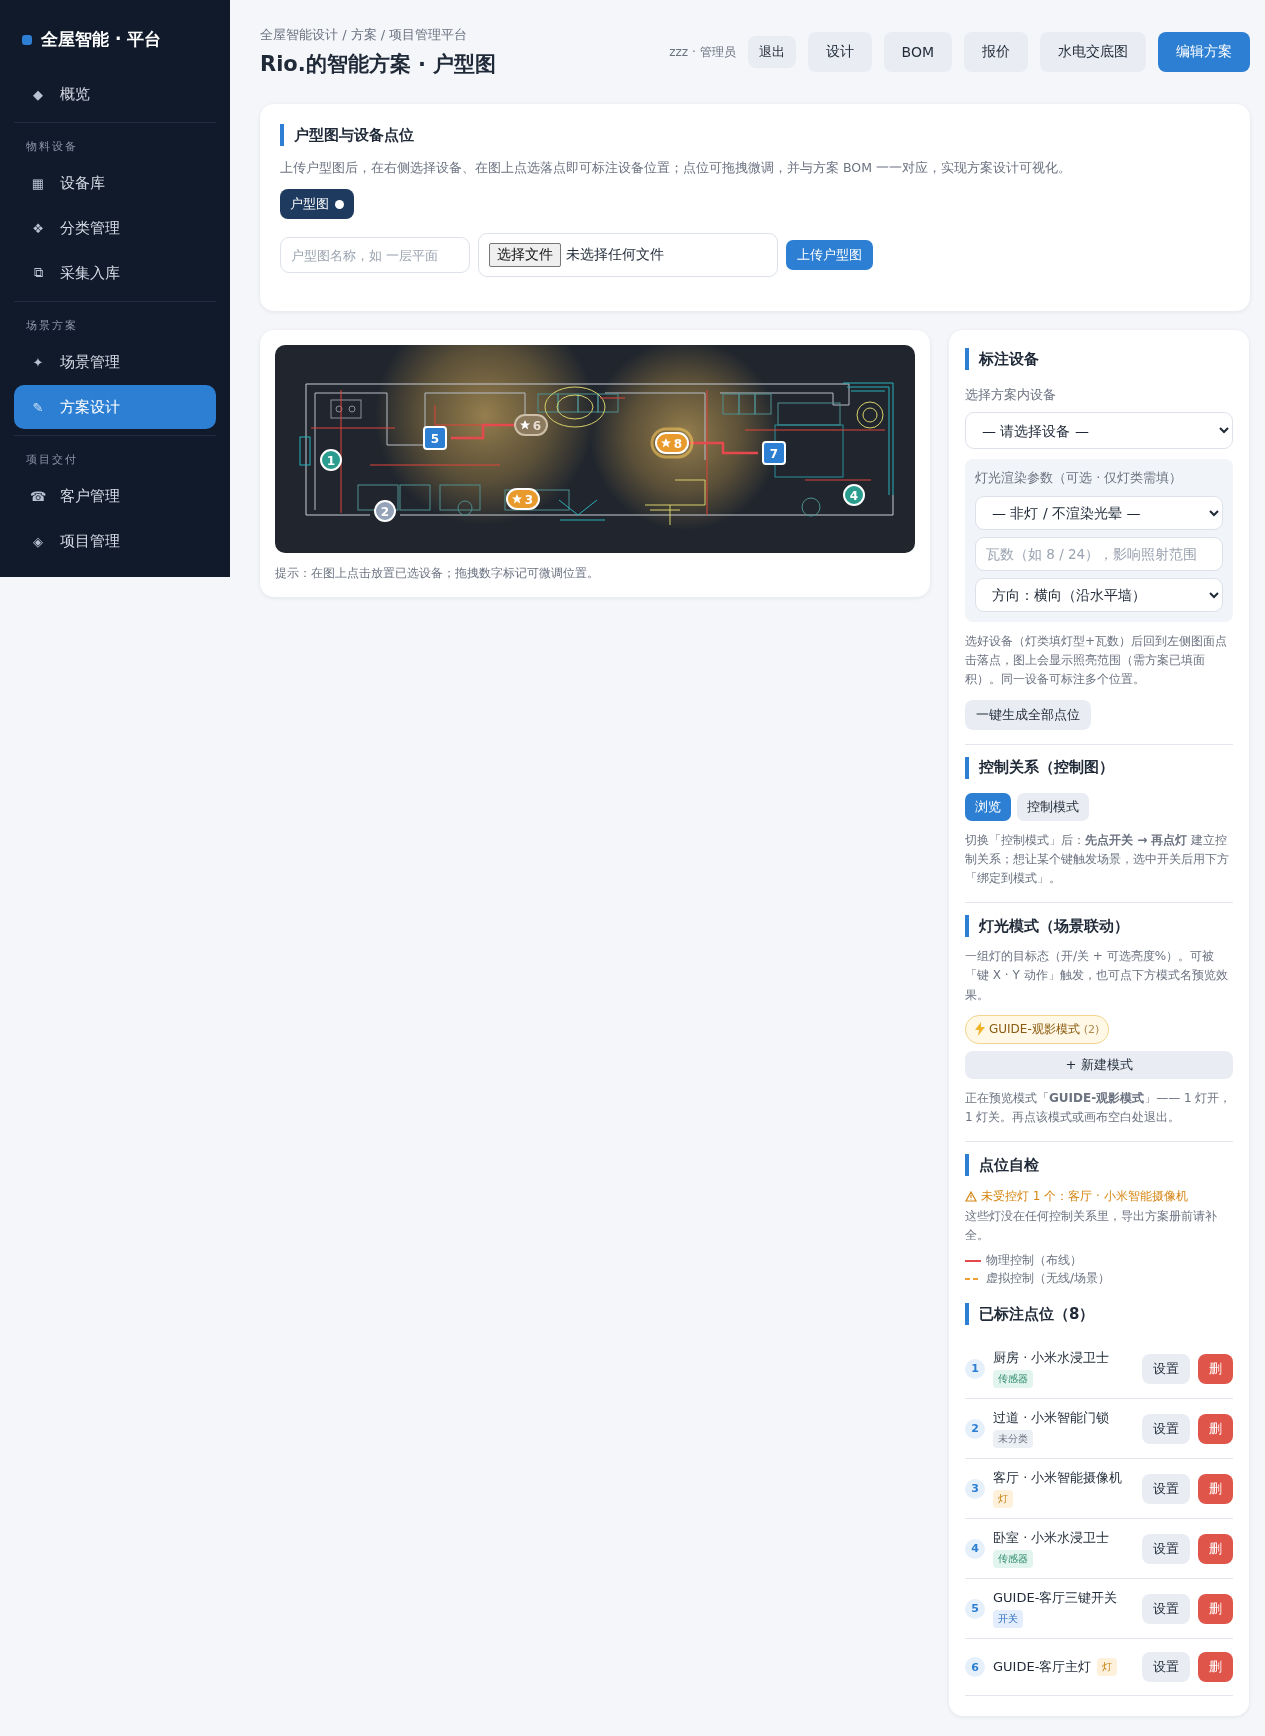 The image size is (1265, 1736). What do you see at coordinates (1051, 1358) in the screenshot?
I see `point-name: 厨房 · 小米水浸卫士` at bounding box center [1051, 1358].